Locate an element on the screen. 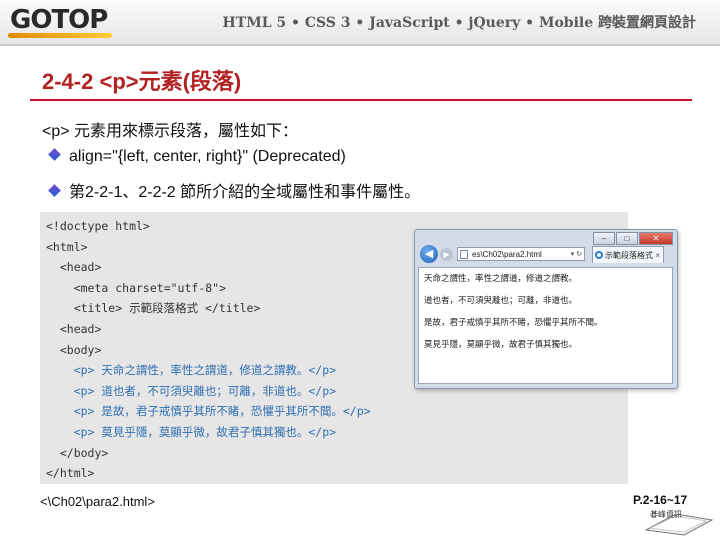 This screenshot has width=720, height=540. rendered-paragraph: 莫見乎隱，莫顯乎微，故君子慎其獨也。 is located at coordinates (501, 344).